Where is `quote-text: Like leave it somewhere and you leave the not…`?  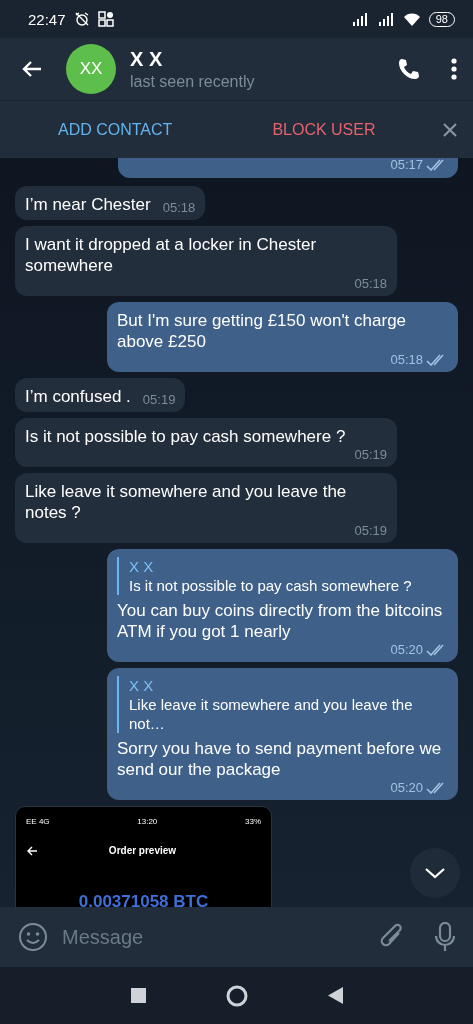
quote-text: Like leave it somewhere and you leave the not… is located at coordinates (271, 714).